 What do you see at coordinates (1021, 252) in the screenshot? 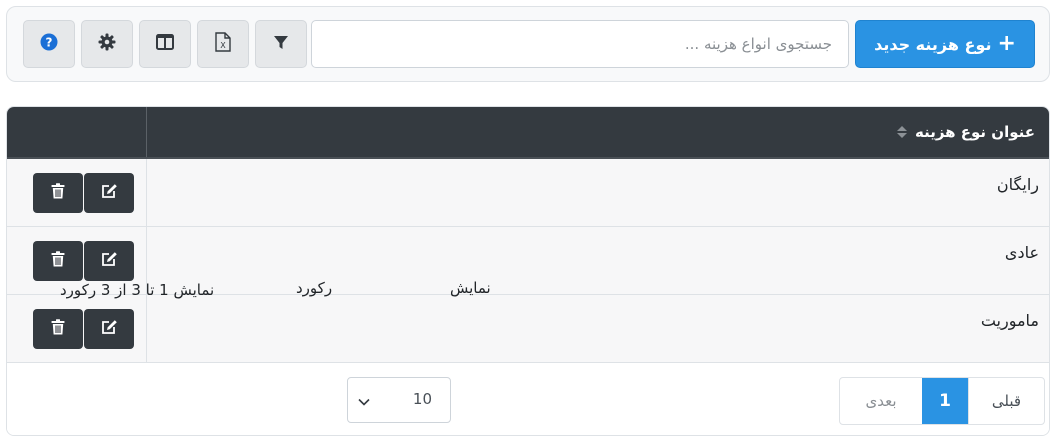
I see `expense-type-title: عادی` at bounding box center [1021, 252].